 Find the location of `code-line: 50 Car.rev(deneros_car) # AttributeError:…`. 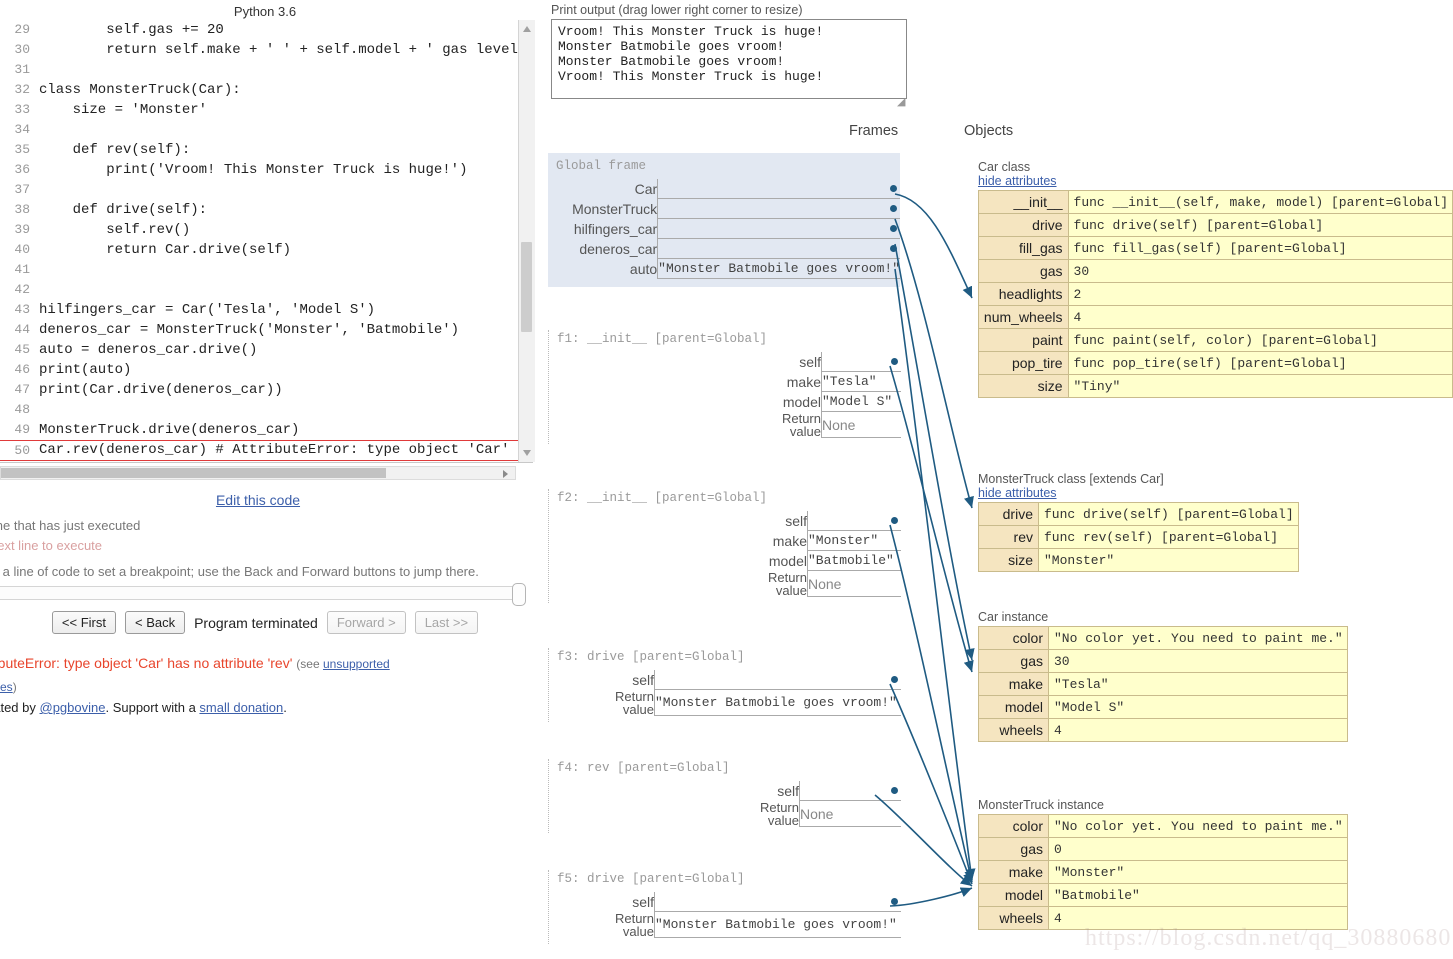

code-line: 50 Car.rev(deneros_car) # AttributeError:… is located at coordinates (266, 450).